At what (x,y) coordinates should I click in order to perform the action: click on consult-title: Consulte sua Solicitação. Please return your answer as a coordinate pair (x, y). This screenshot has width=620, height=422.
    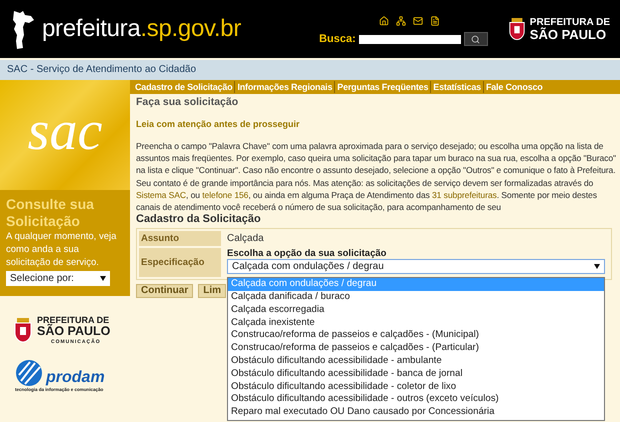
    Looking at the image, I should click on (50, 213).